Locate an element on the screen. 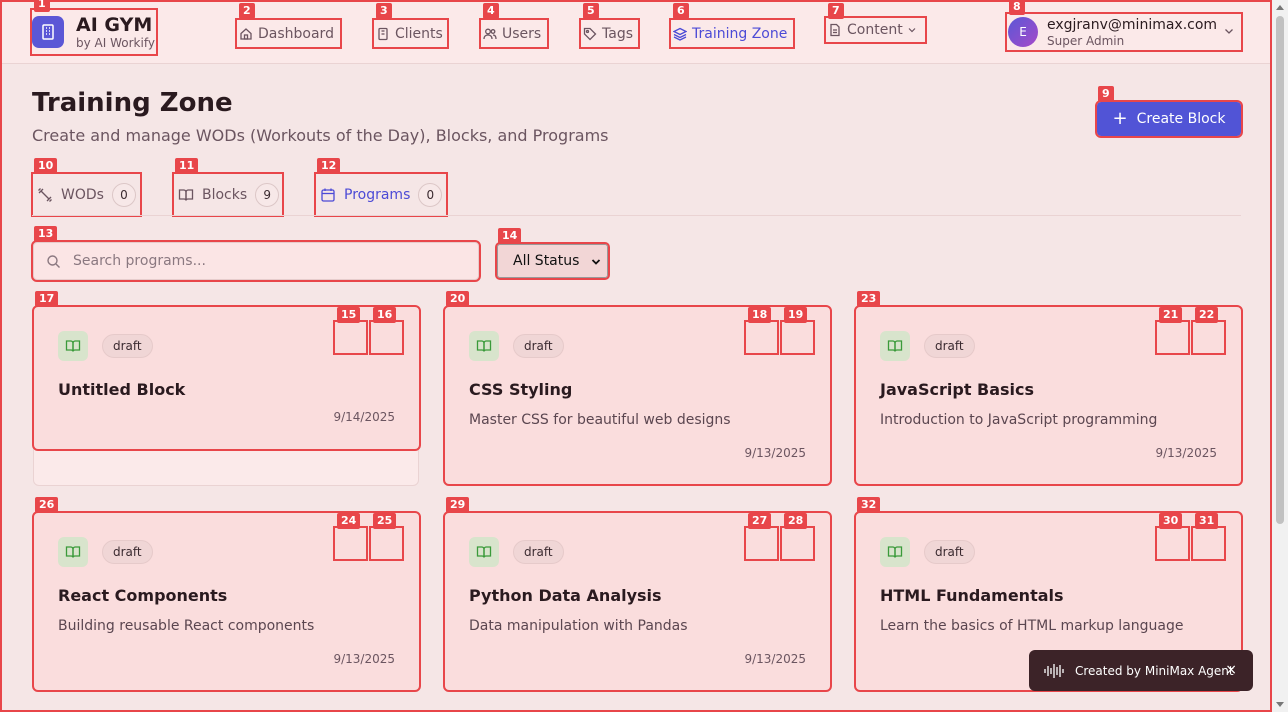 The height and width of the screenshot is (712, 1288). marker-label: 25 is located at coordinates (385, 521).